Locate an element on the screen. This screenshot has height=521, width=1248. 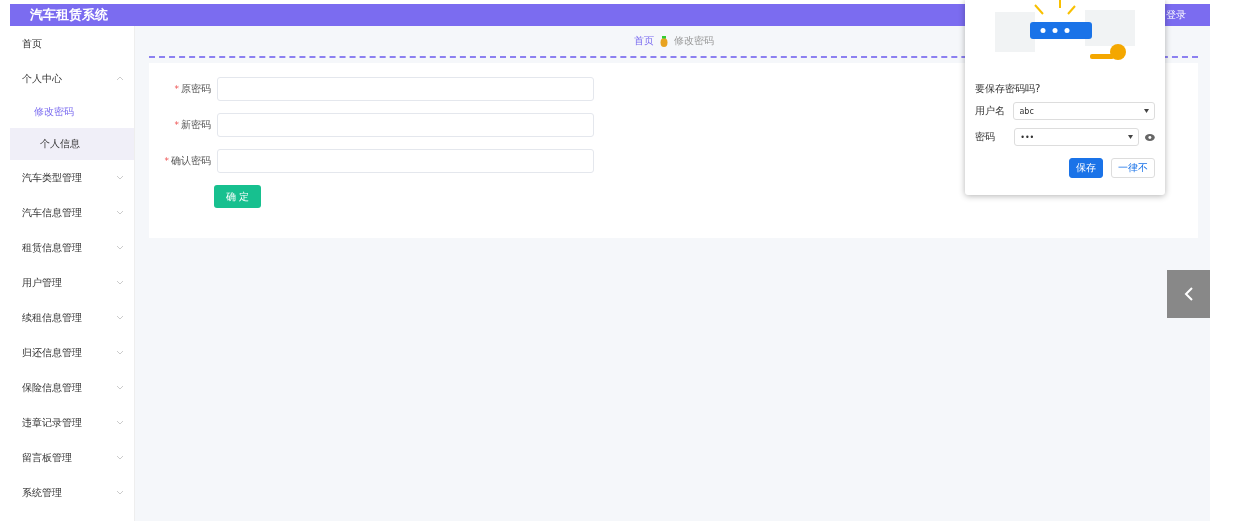
sidebar-item: 汽车信息管理 is located at coordinates (72, 212).